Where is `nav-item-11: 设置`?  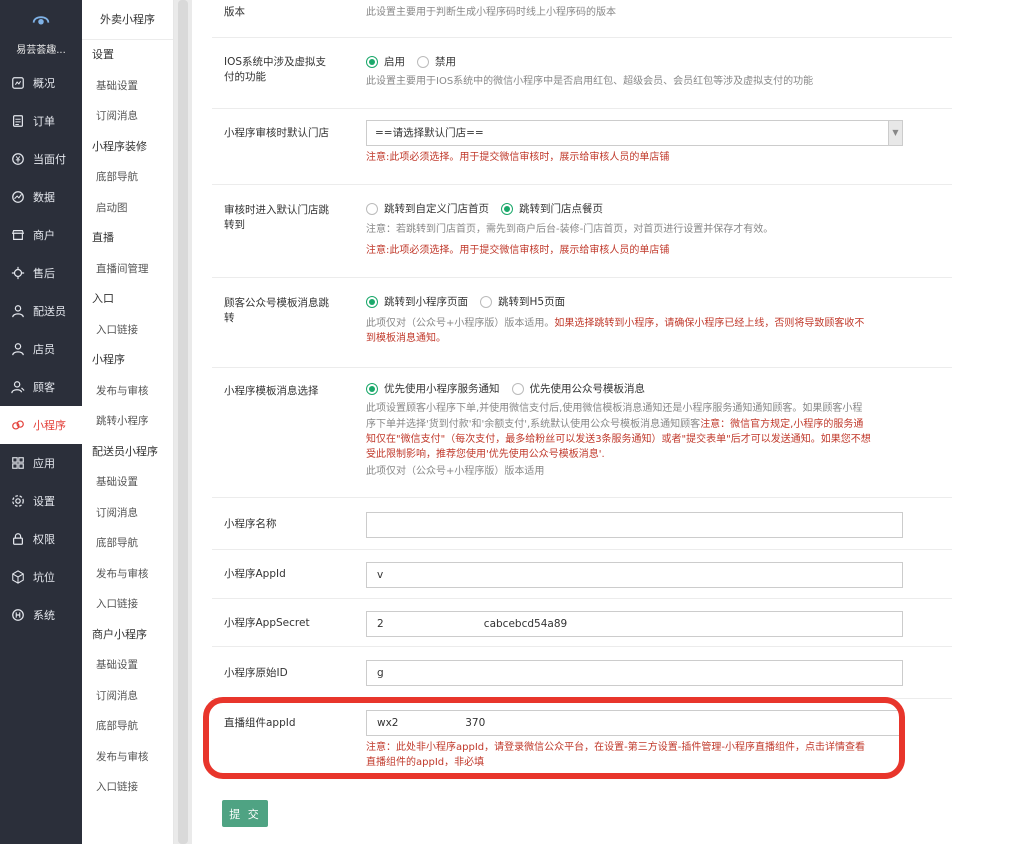 nav-item-11: 设置 is located at coordinates (41, 501).